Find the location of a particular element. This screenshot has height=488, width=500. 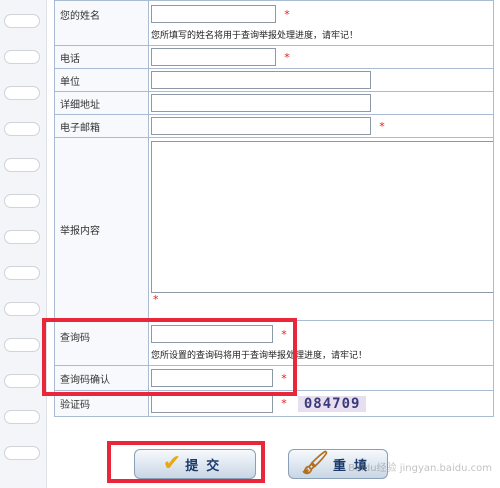

row-unit: 单位 is located at coordinates (274, 80).